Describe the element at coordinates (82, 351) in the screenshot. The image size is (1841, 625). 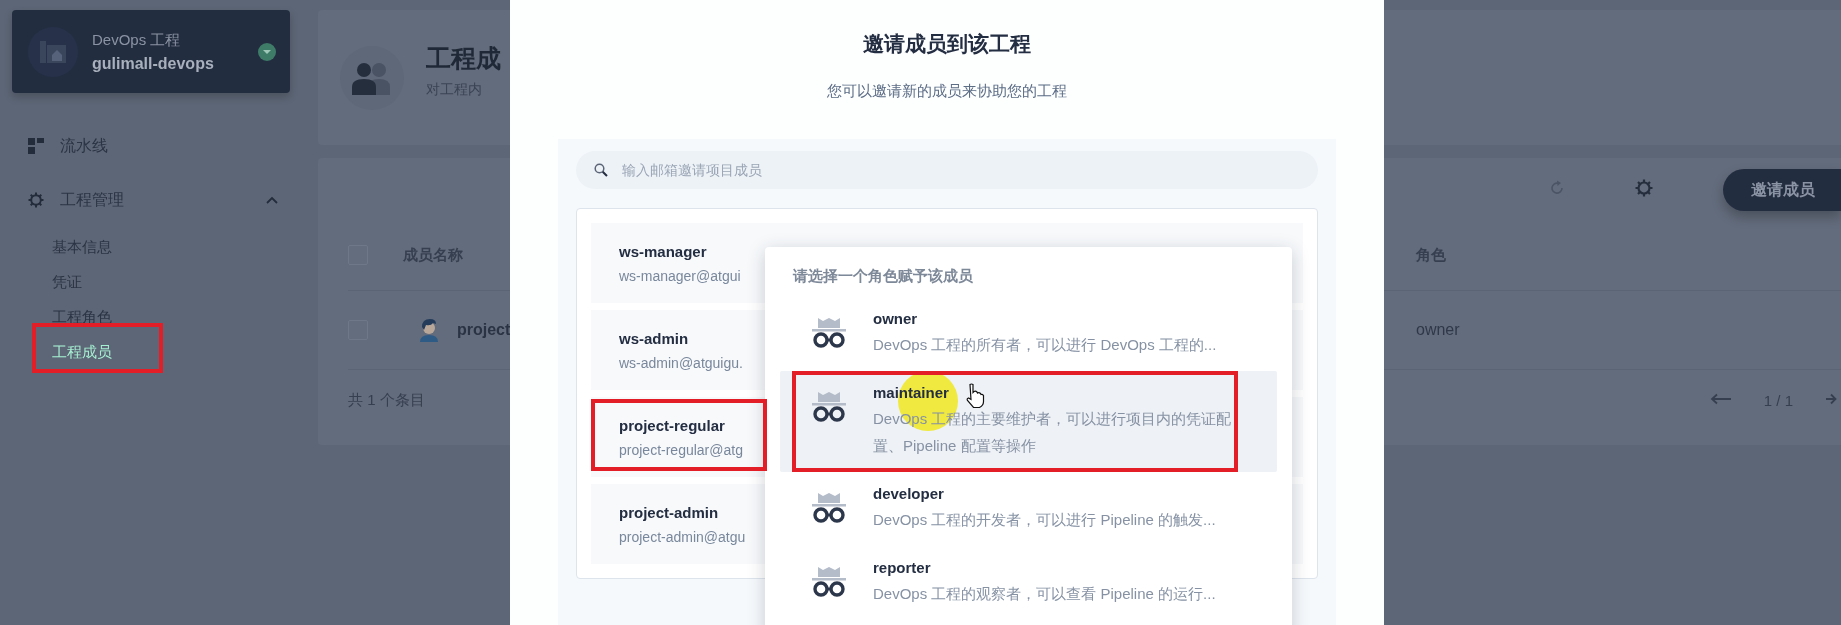
I see `nav-subitem: 工程成员` at that location.